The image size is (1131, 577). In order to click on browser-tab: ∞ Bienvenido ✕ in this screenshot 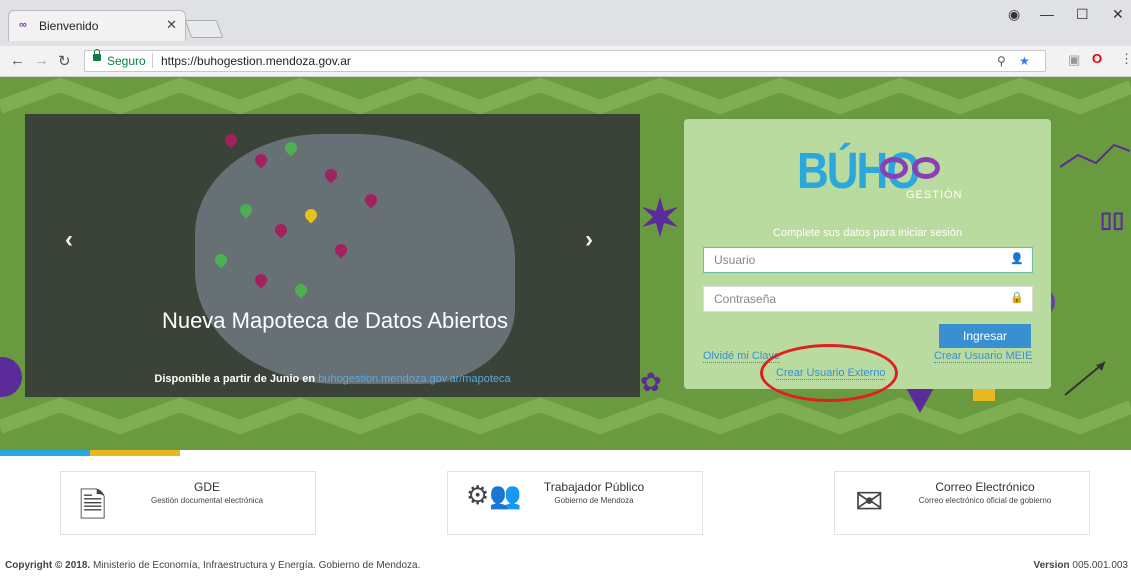, I will do `click(97, 25)`.